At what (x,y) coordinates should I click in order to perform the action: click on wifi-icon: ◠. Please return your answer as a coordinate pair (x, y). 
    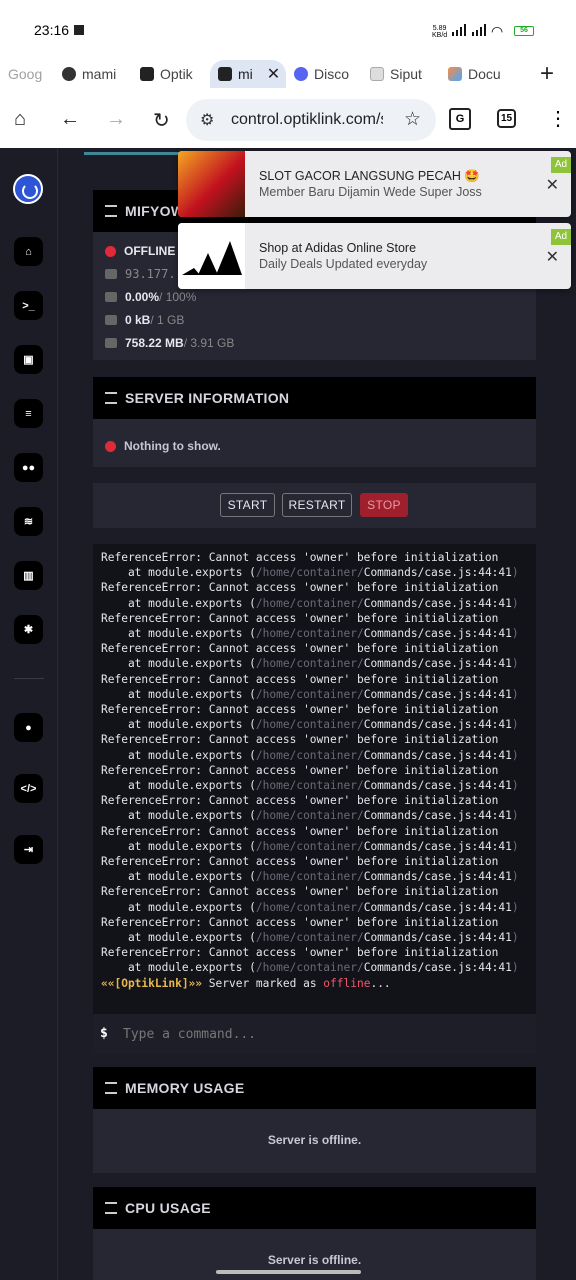
    Looking at the image, I should click on (497, 31).